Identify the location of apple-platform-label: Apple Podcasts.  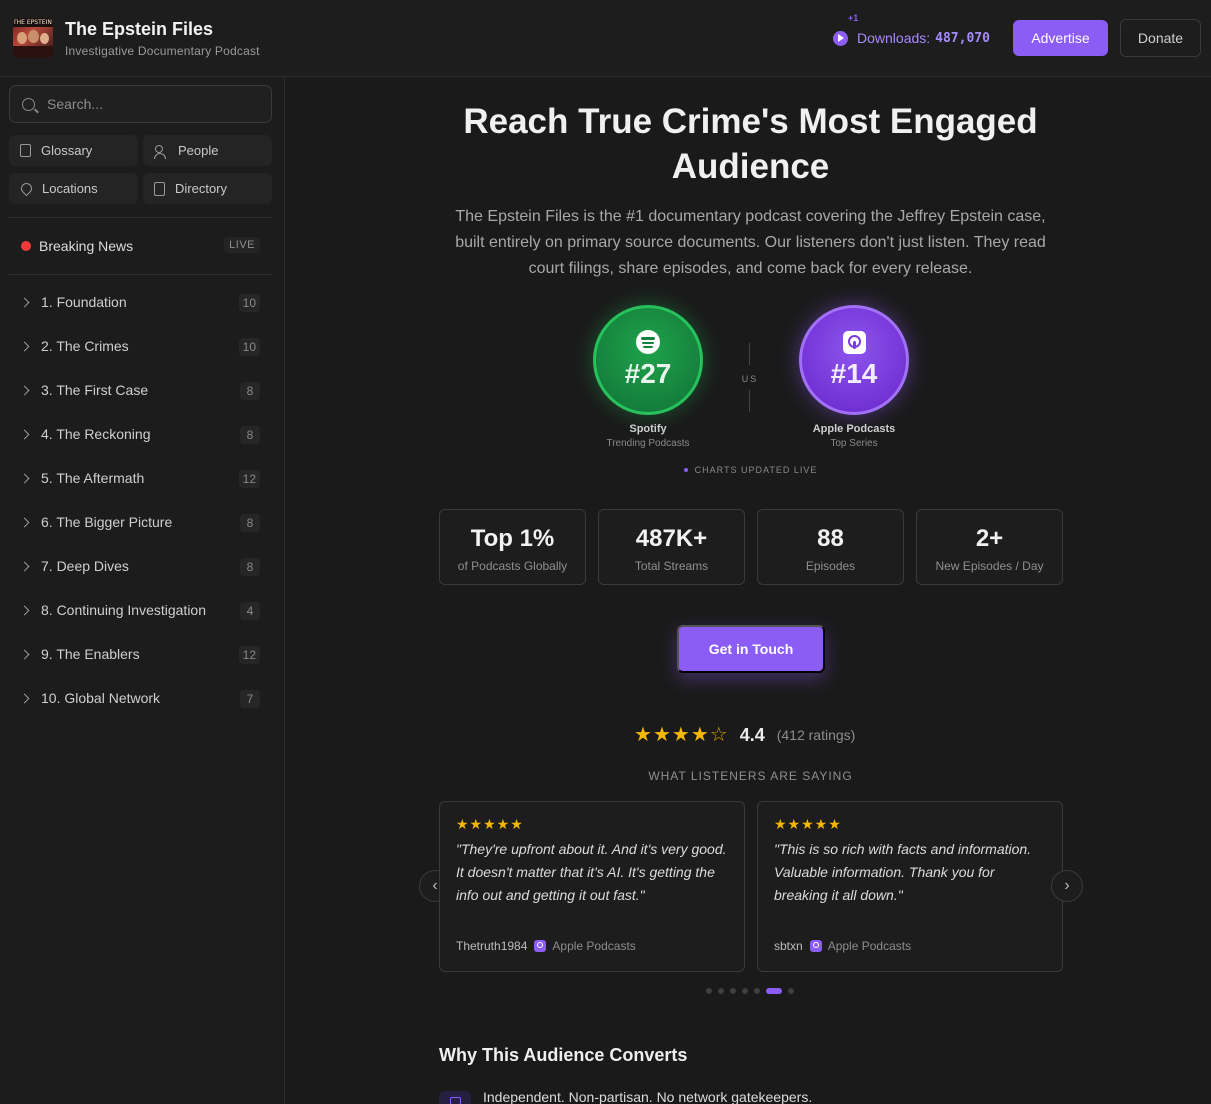
(854, 429).